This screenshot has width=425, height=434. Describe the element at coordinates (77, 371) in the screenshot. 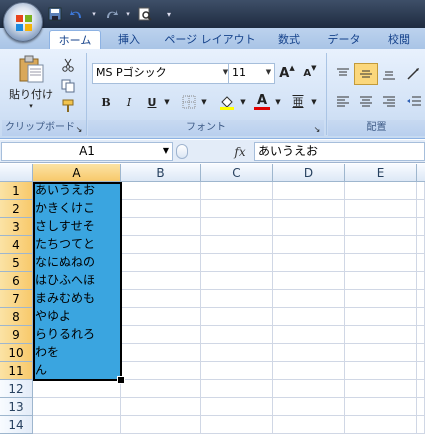

I see `cell-a11: ん` at that location.